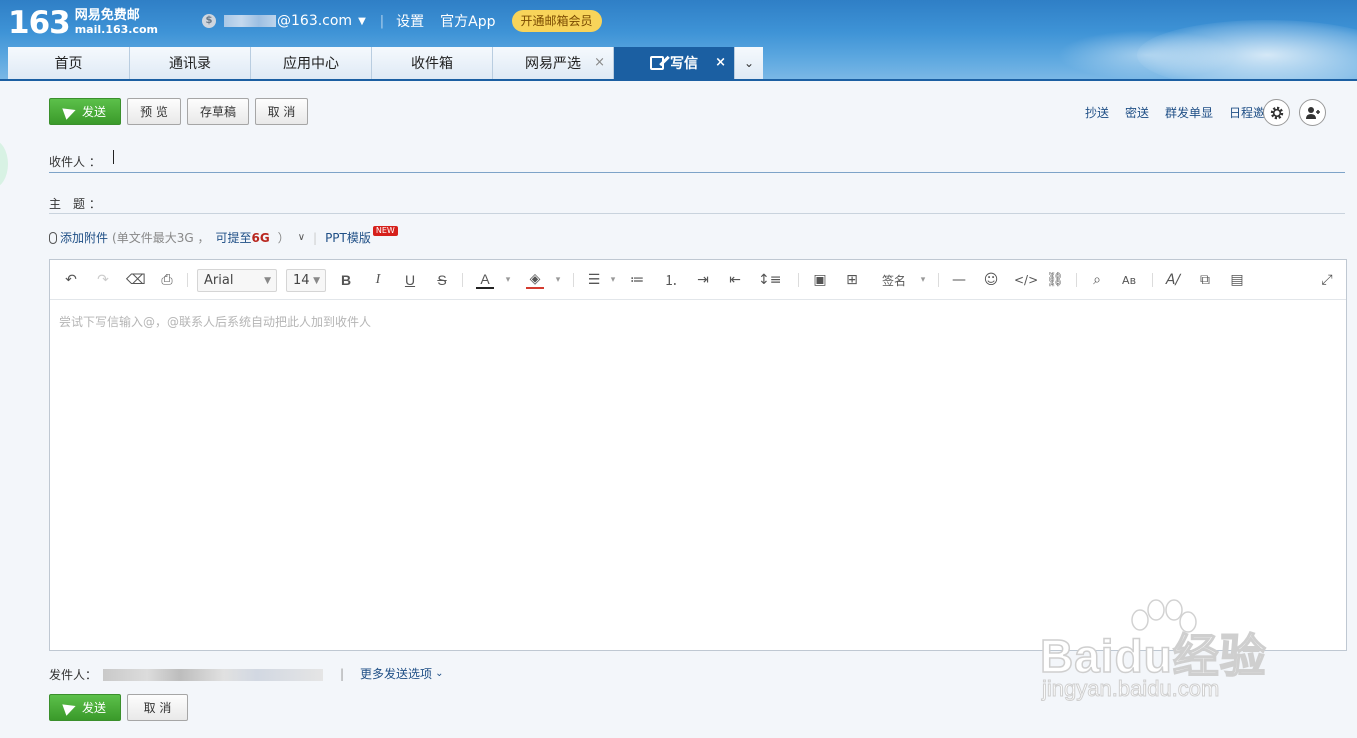 This screenshot has width=1357, height=738. Describe the element at coordinates (154, 111) in the screenshot. I see `preview-button: 预 览` at that location.